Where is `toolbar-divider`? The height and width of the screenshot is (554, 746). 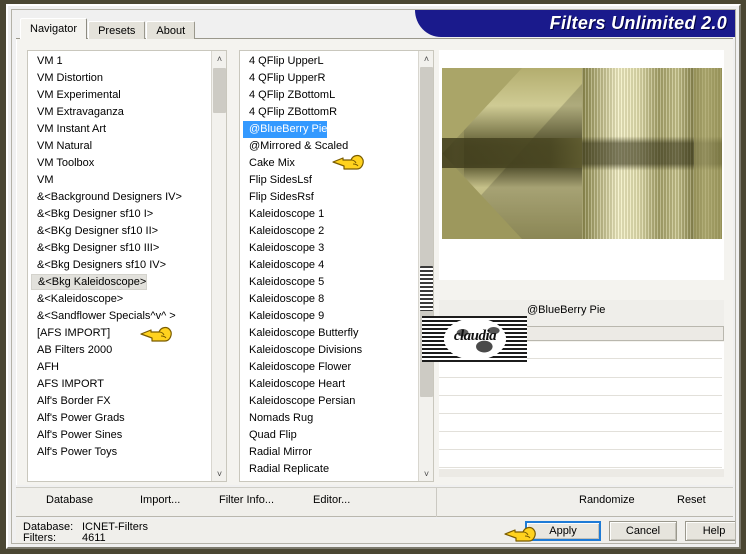 toolbar-divider is located at coordinates (436, 502).